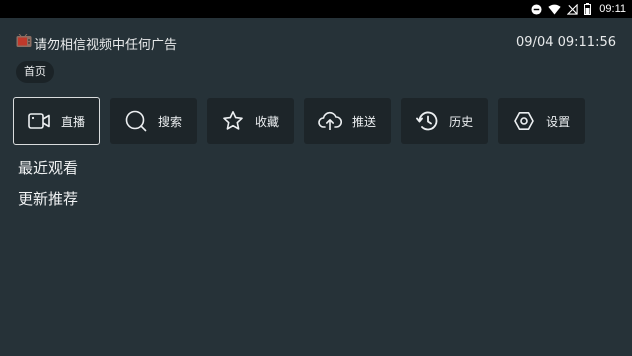 The width and height of the screenshot is (632, 356). What do you see at coordinates (524, 121) in the screenshot?
I see `settings-icon` at bounding box center [524, 121].